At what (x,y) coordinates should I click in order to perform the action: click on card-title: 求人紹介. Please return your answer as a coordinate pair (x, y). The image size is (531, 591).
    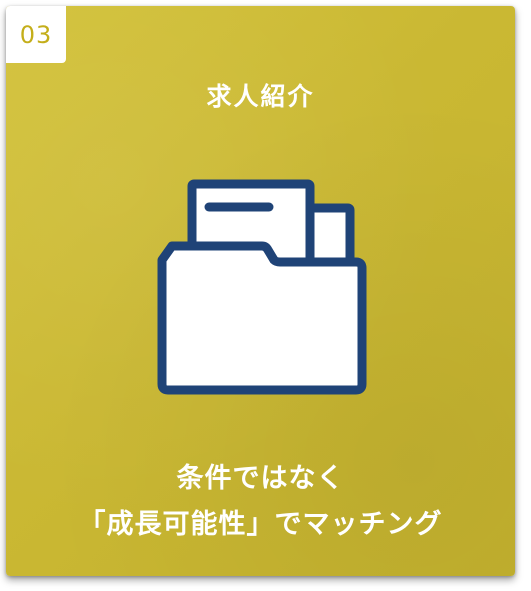
    Looking at the image, I should click on (260, 96).